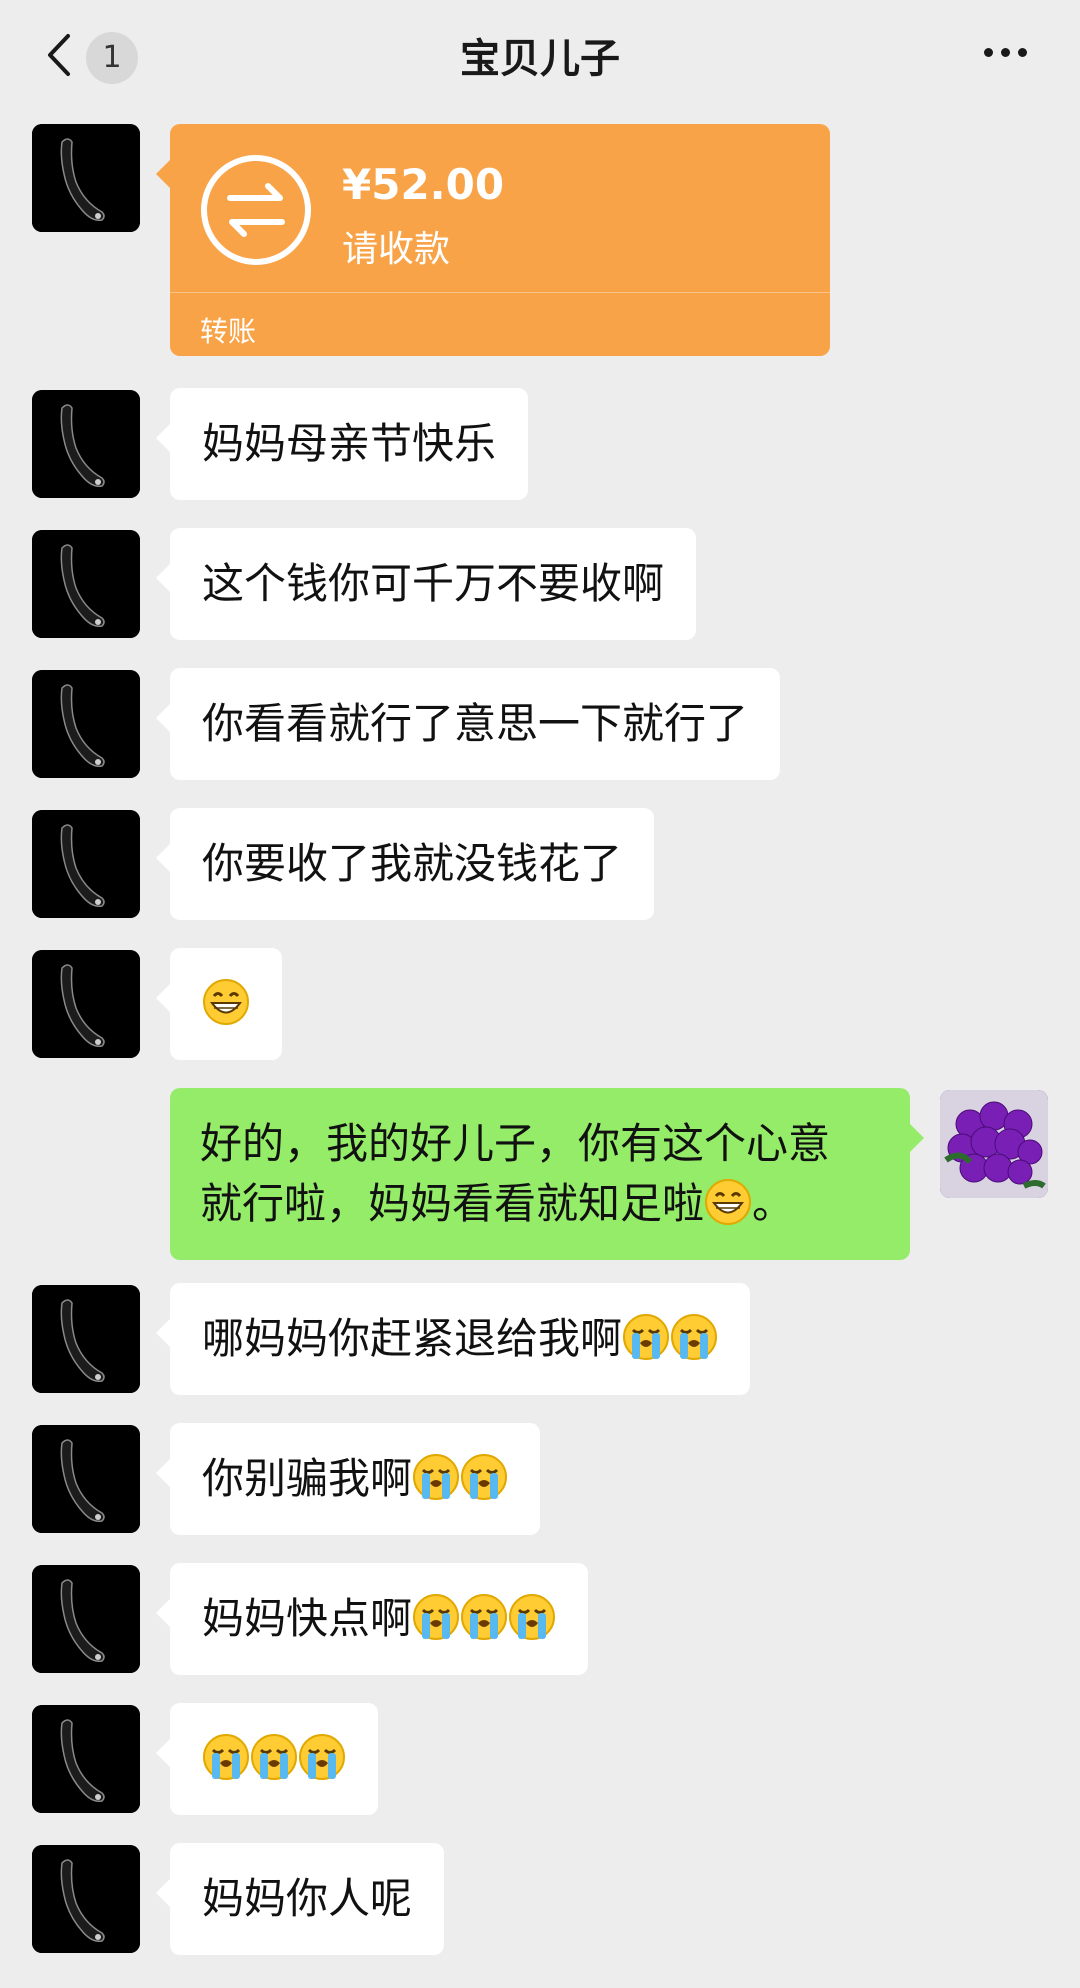 This screenshot has width=1080, height=1988. What do you see at coordinates (423, 184) in the screenshot?
I see `transfer-amount: ¥52.00` at bounding box center [423, 184].